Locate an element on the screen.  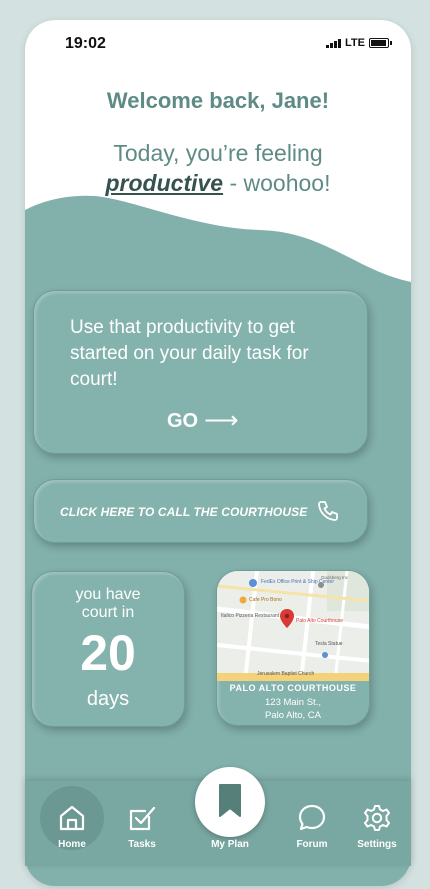
mood-prefix: Today, you’re feeling is located at coordinates (218, 153).